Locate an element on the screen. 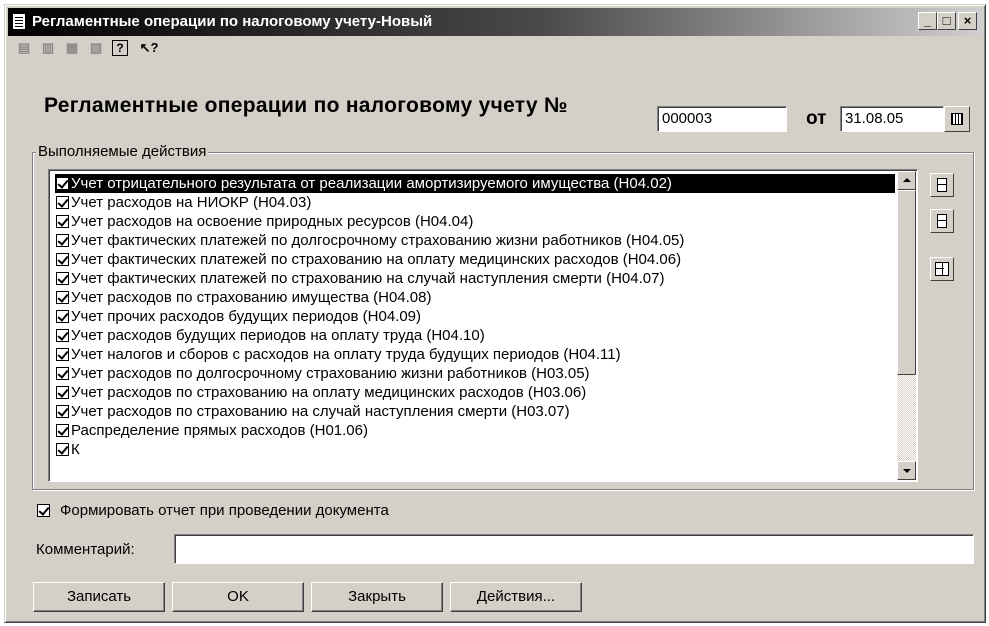 This screenshot has width=989, height=626. comment-label: Комментарий: is located at coordinates (85, 549).